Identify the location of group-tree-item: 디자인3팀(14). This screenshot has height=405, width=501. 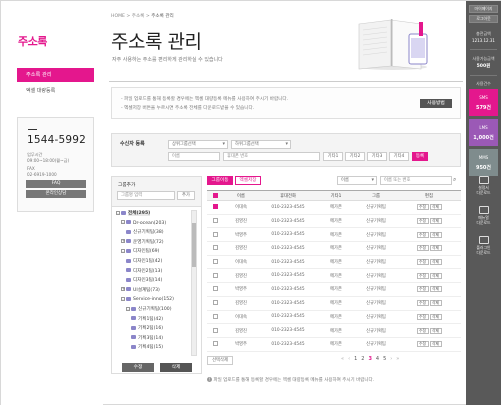
(144, 280).